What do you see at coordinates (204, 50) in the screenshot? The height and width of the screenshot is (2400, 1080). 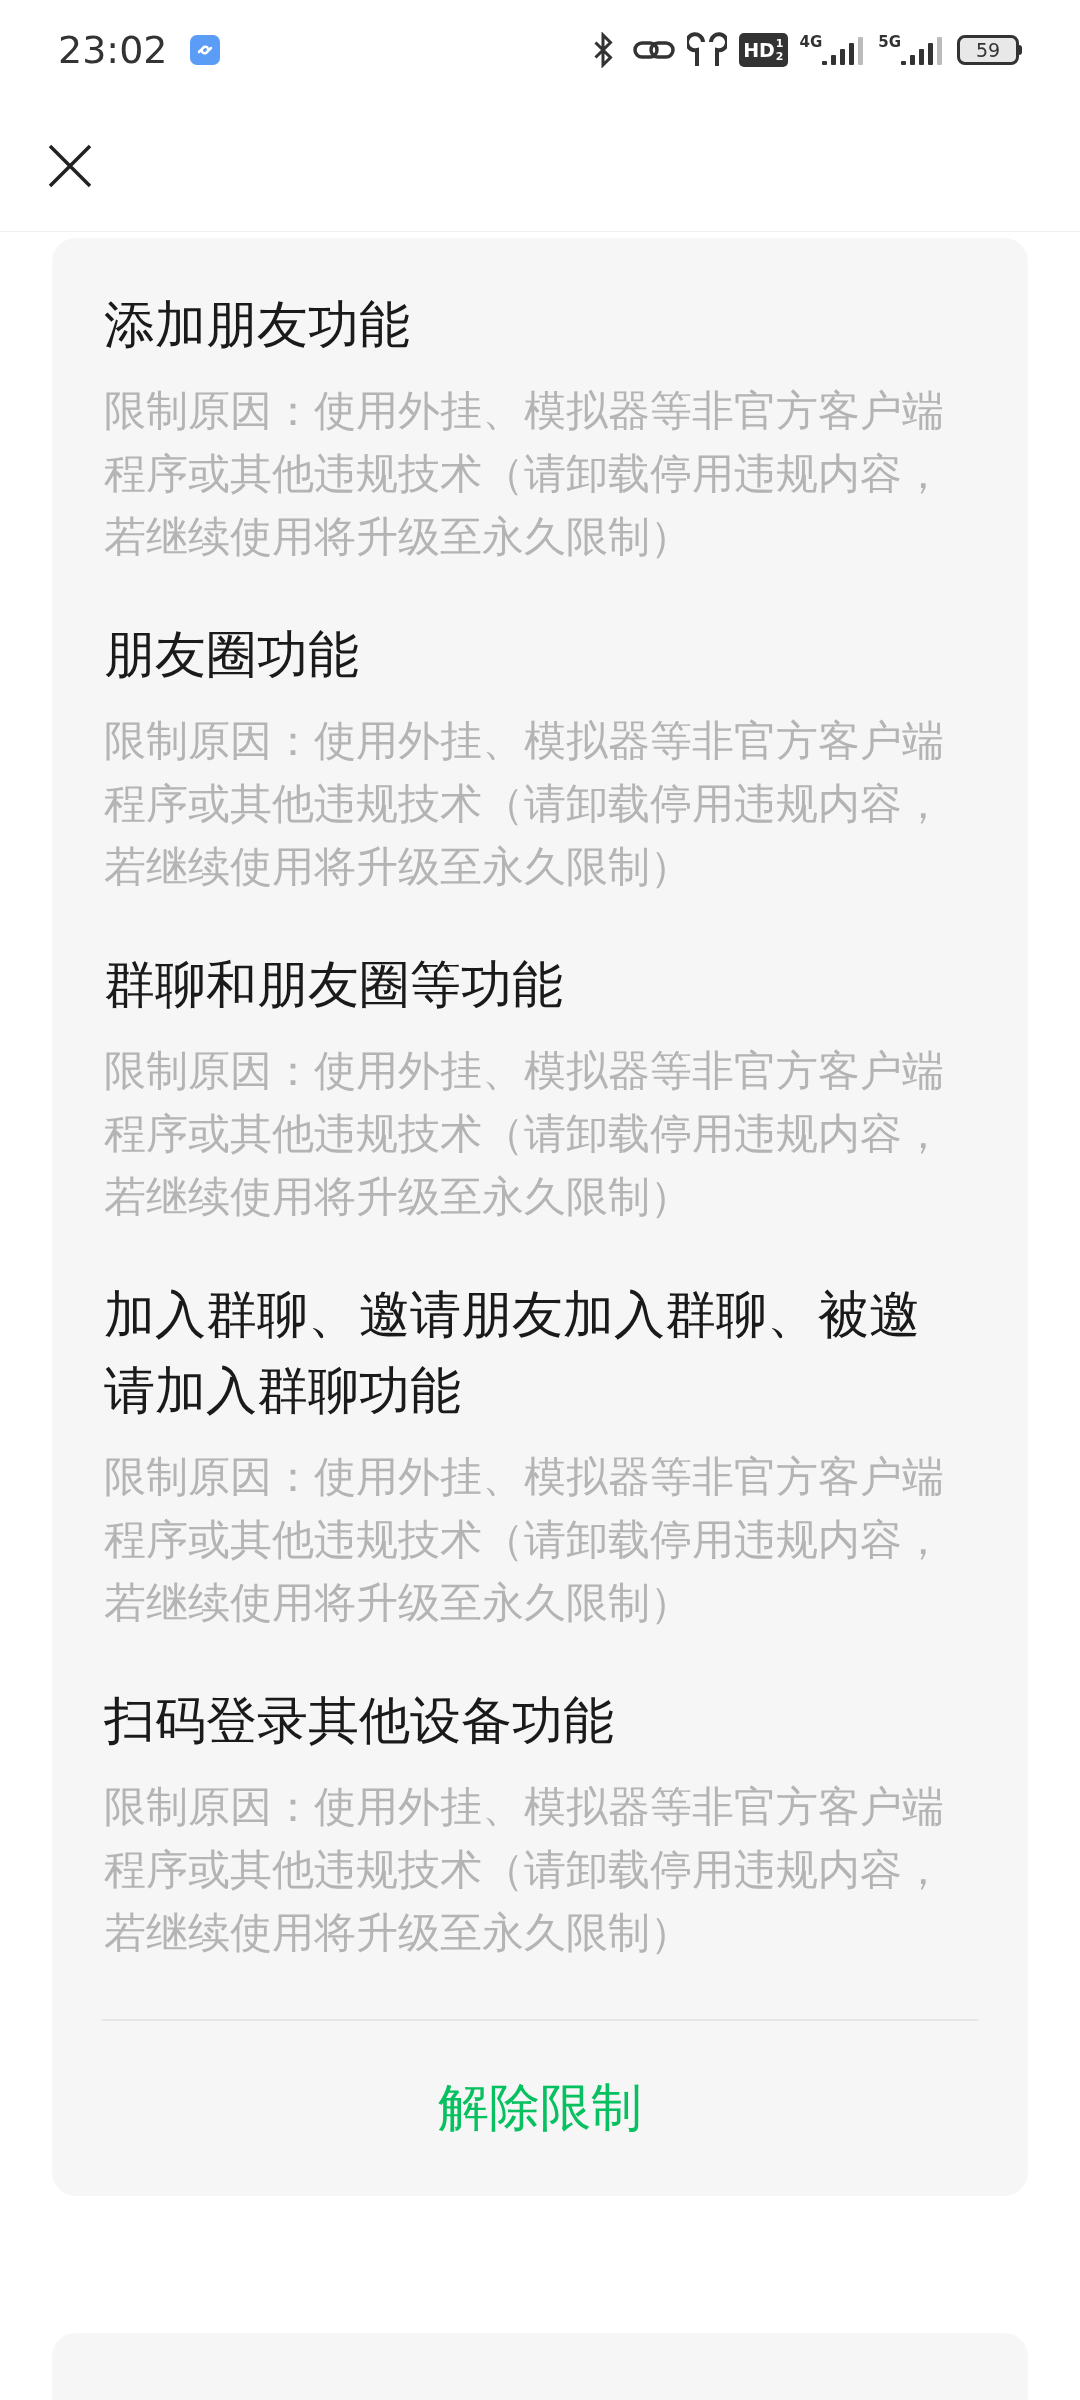 I see `link-app-icon` at bounding box center [204, 50].